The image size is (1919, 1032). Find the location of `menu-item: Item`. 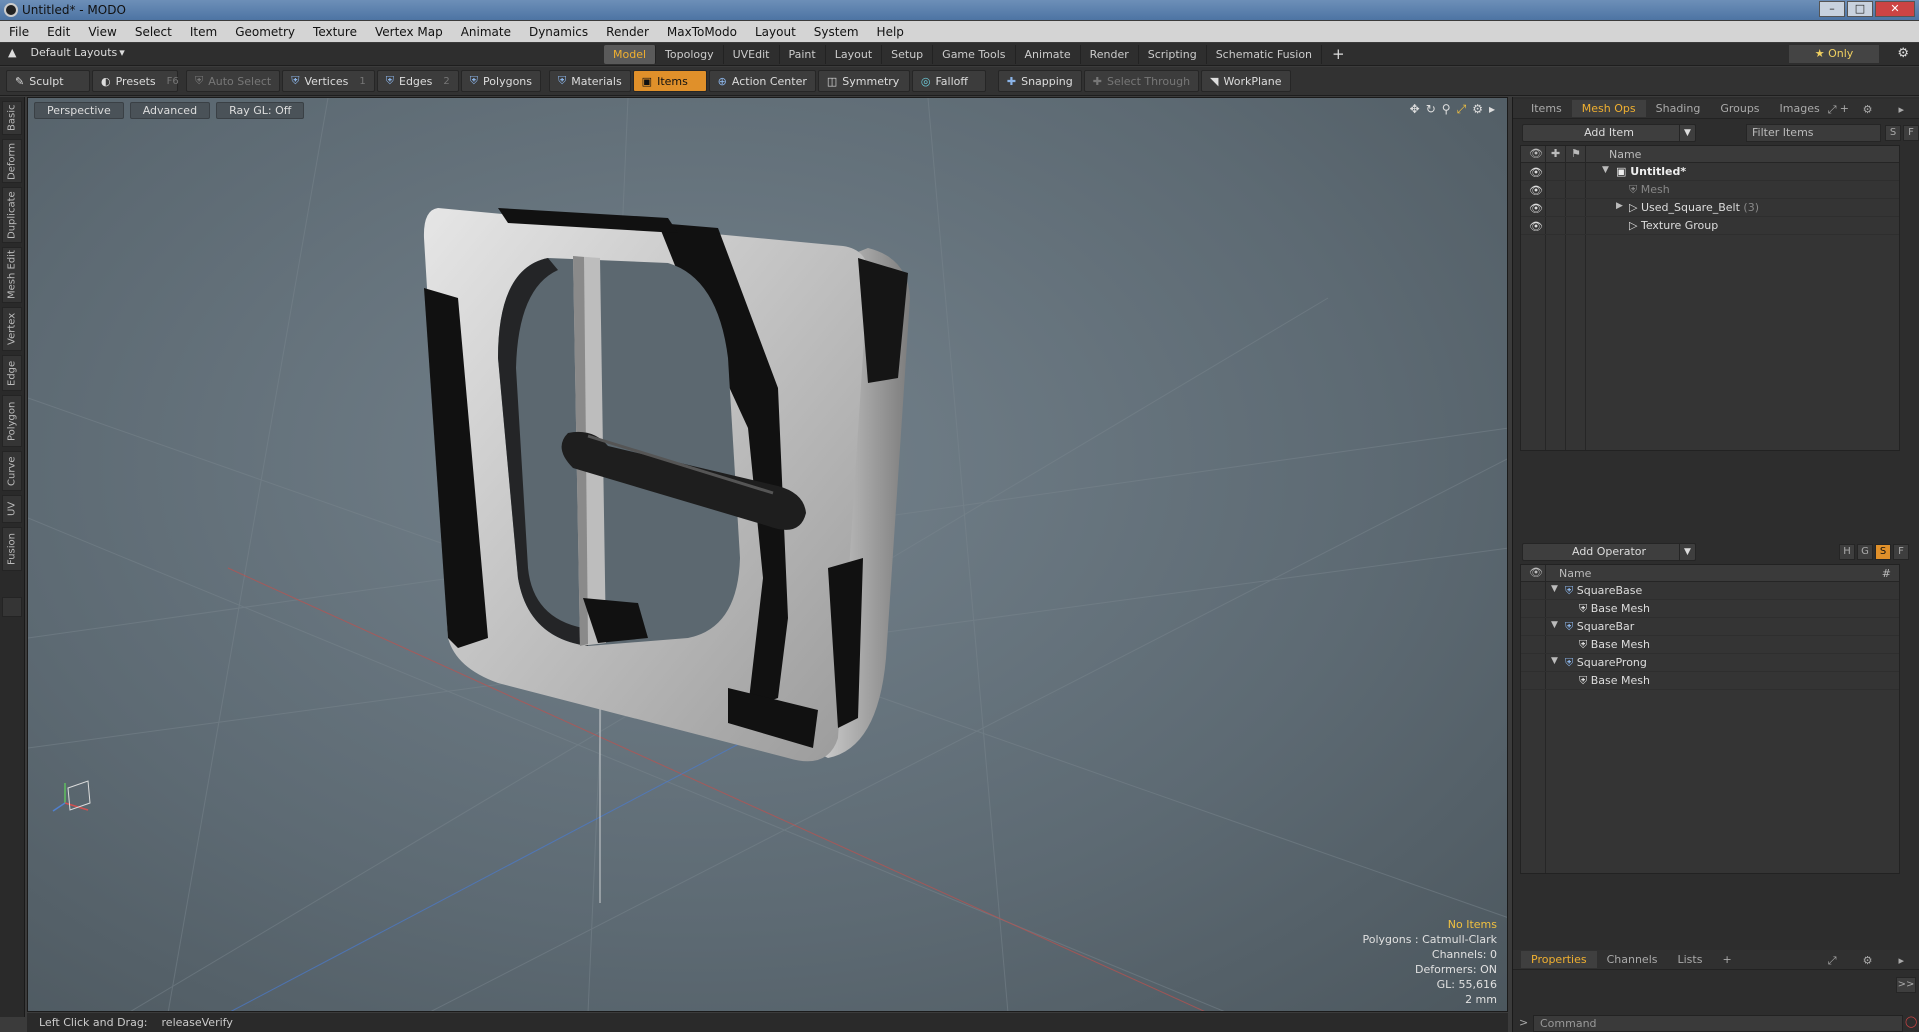

menu-item: Item is located at coordinates (203, 32).